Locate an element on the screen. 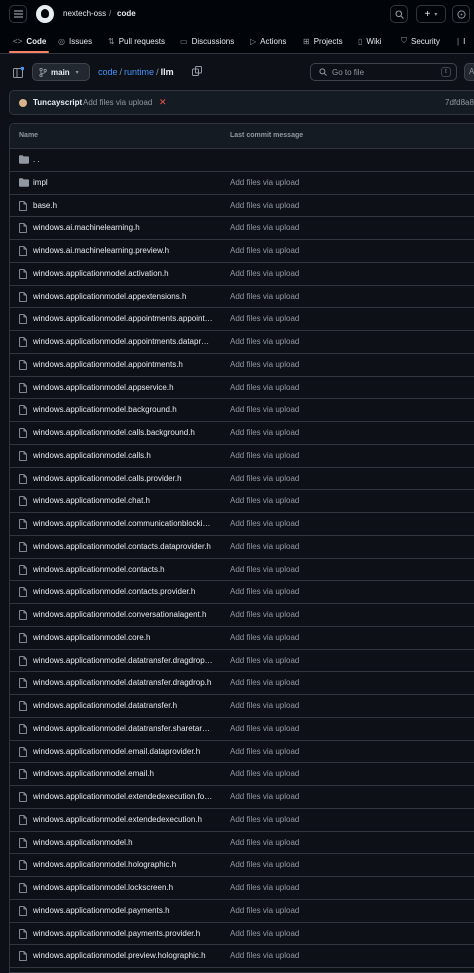  file-name-link: windows.applicationmodel.payments.h is located at coordinates (123, 910).